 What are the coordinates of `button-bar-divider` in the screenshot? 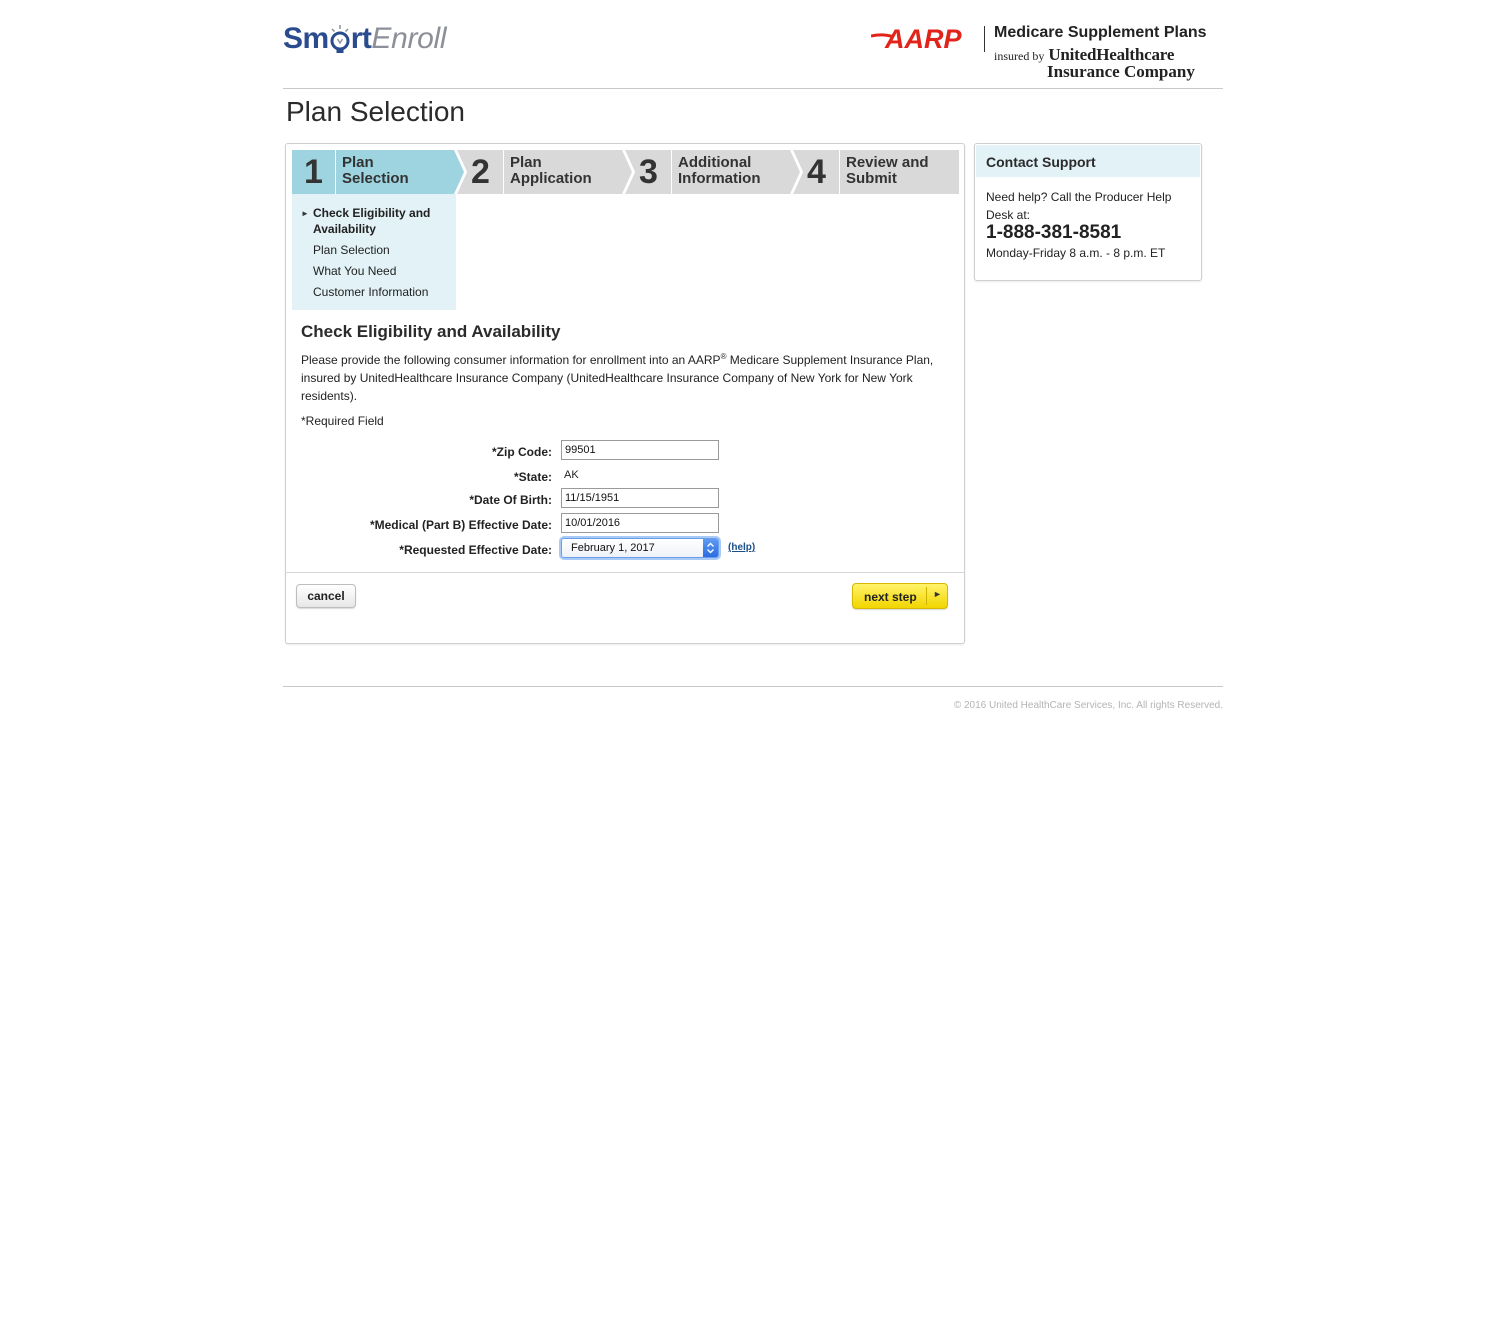 It's located at (625, 572).